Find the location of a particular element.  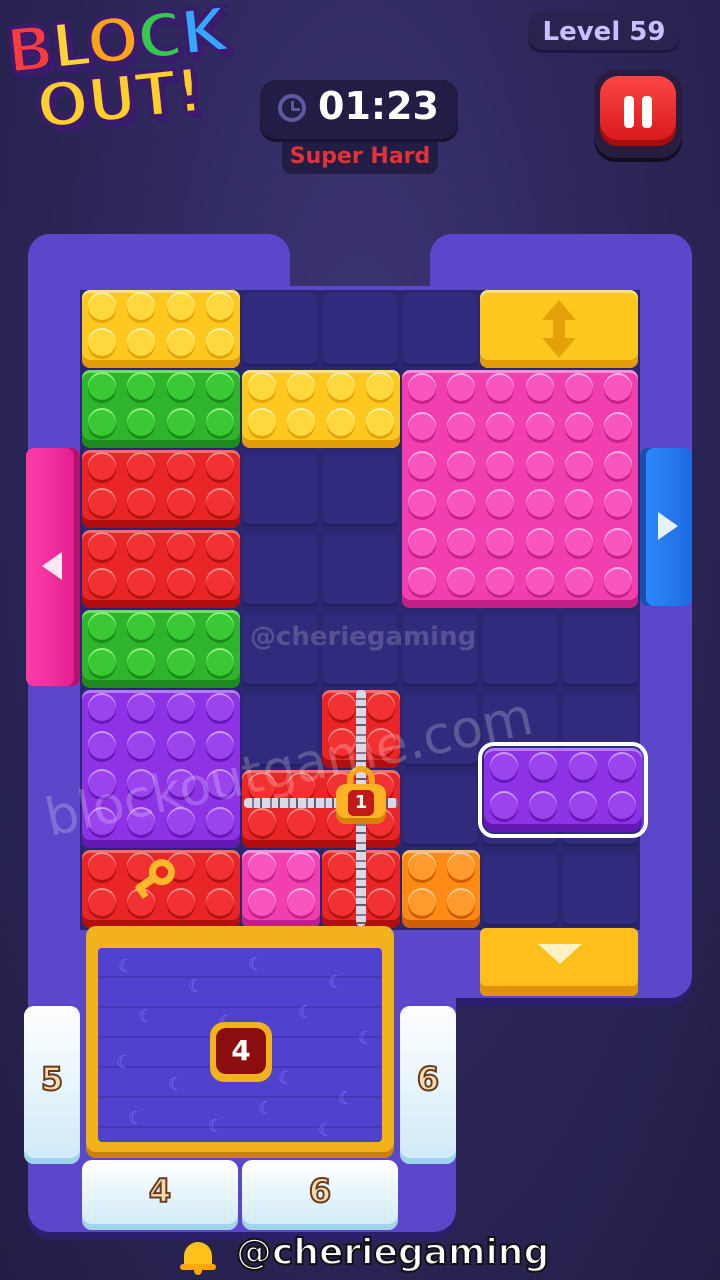

bell-icon is located at coordinates (198, 1257).